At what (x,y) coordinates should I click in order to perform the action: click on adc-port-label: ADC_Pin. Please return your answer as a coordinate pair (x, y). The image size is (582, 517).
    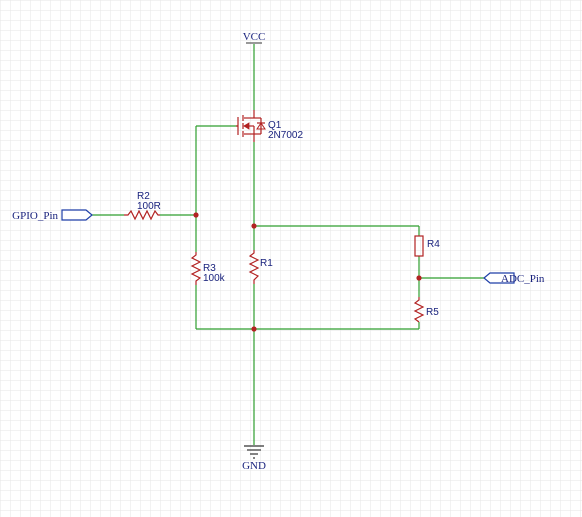
    Looking at the image, I should click on (523, 279).